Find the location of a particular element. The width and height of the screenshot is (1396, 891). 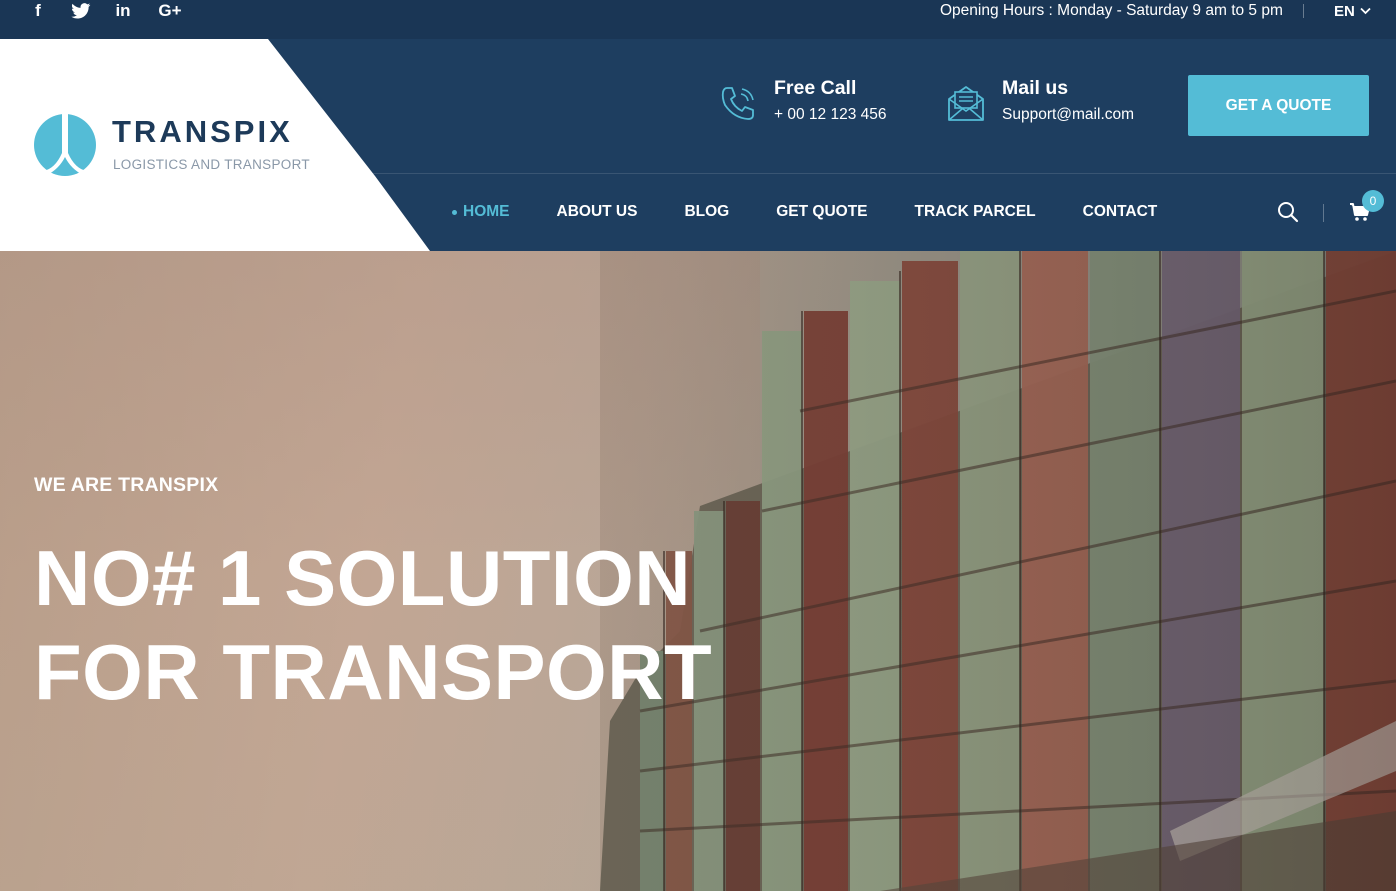

mail-address: Support@mail.com is located at coordinates (1068, 115).